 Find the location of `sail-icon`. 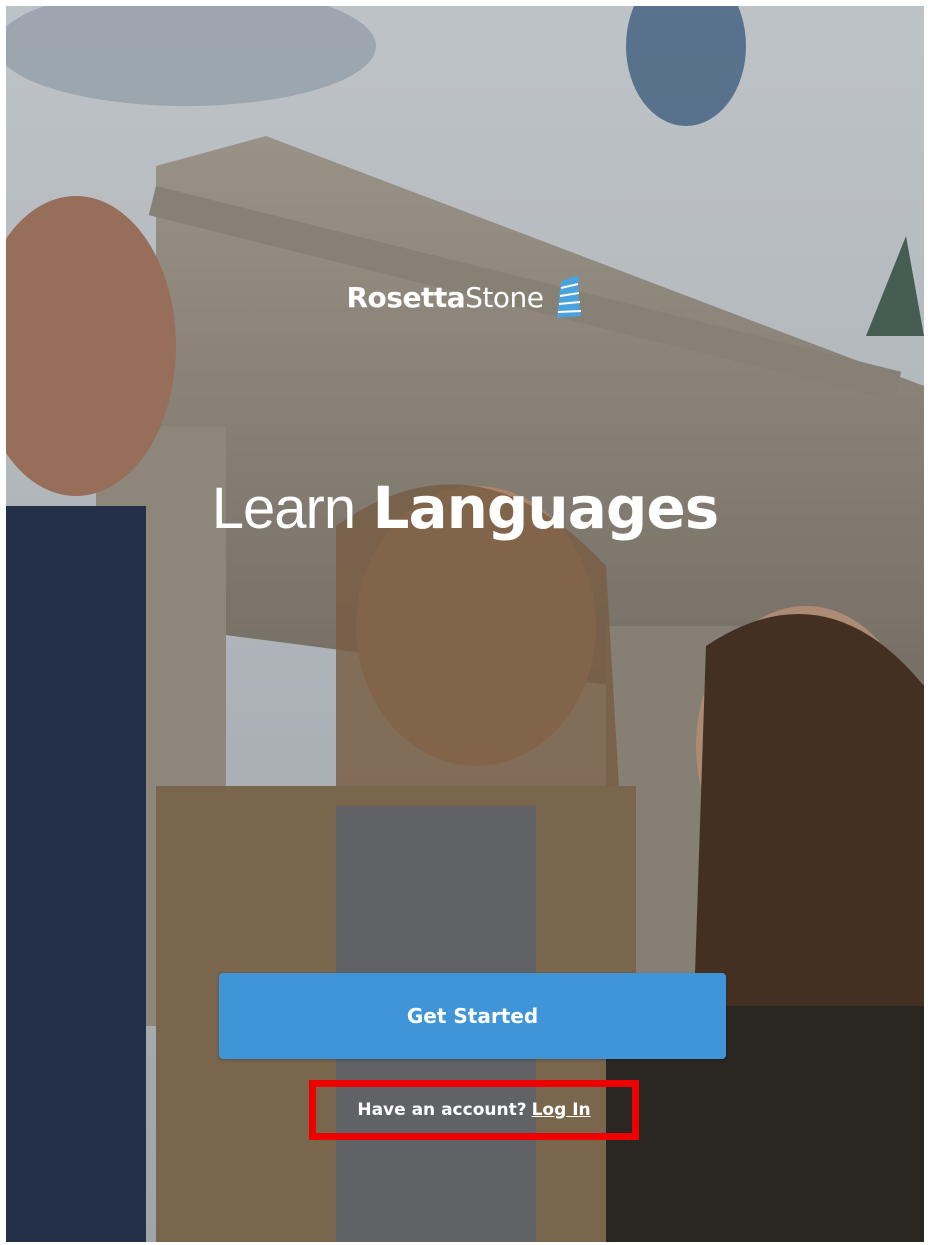

sail-icon is located at coordinates (569, 297).